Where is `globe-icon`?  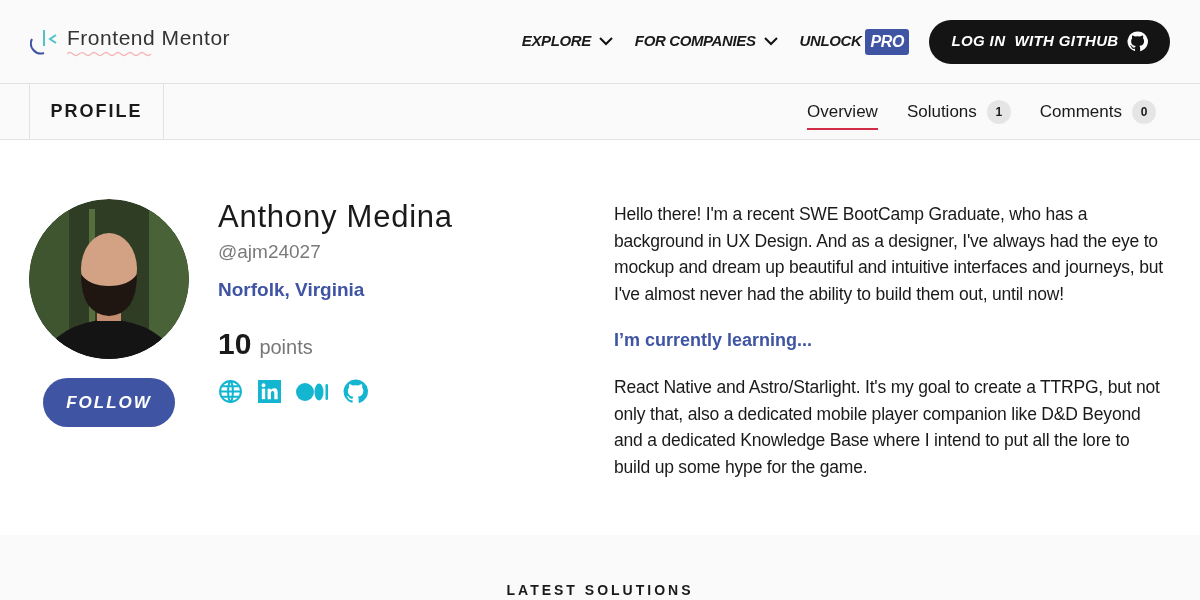 globe-icon is located at coordinates (230, 391).